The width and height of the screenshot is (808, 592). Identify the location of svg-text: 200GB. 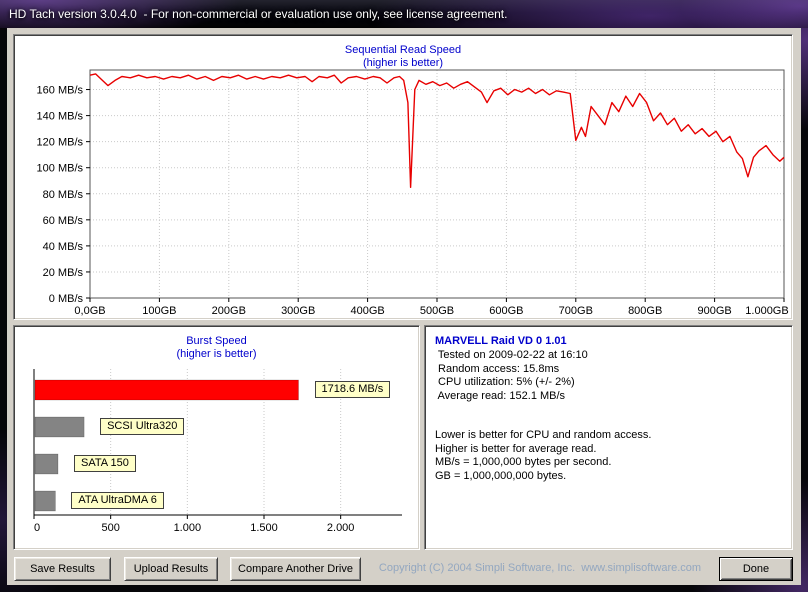
(229, 311).